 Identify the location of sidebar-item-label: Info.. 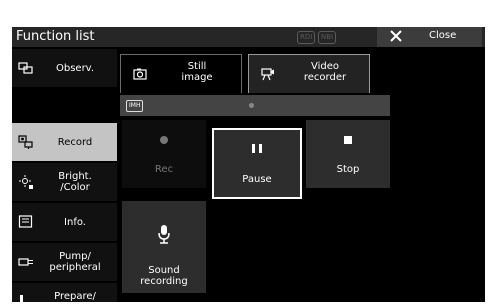
(75, 222).